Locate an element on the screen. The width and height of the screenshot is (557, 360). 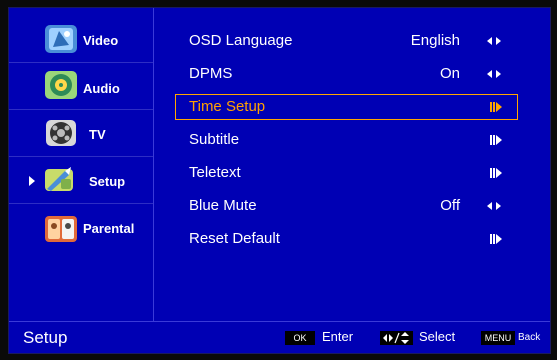
enter-hint: Enter is located at coordinates (338, 336).